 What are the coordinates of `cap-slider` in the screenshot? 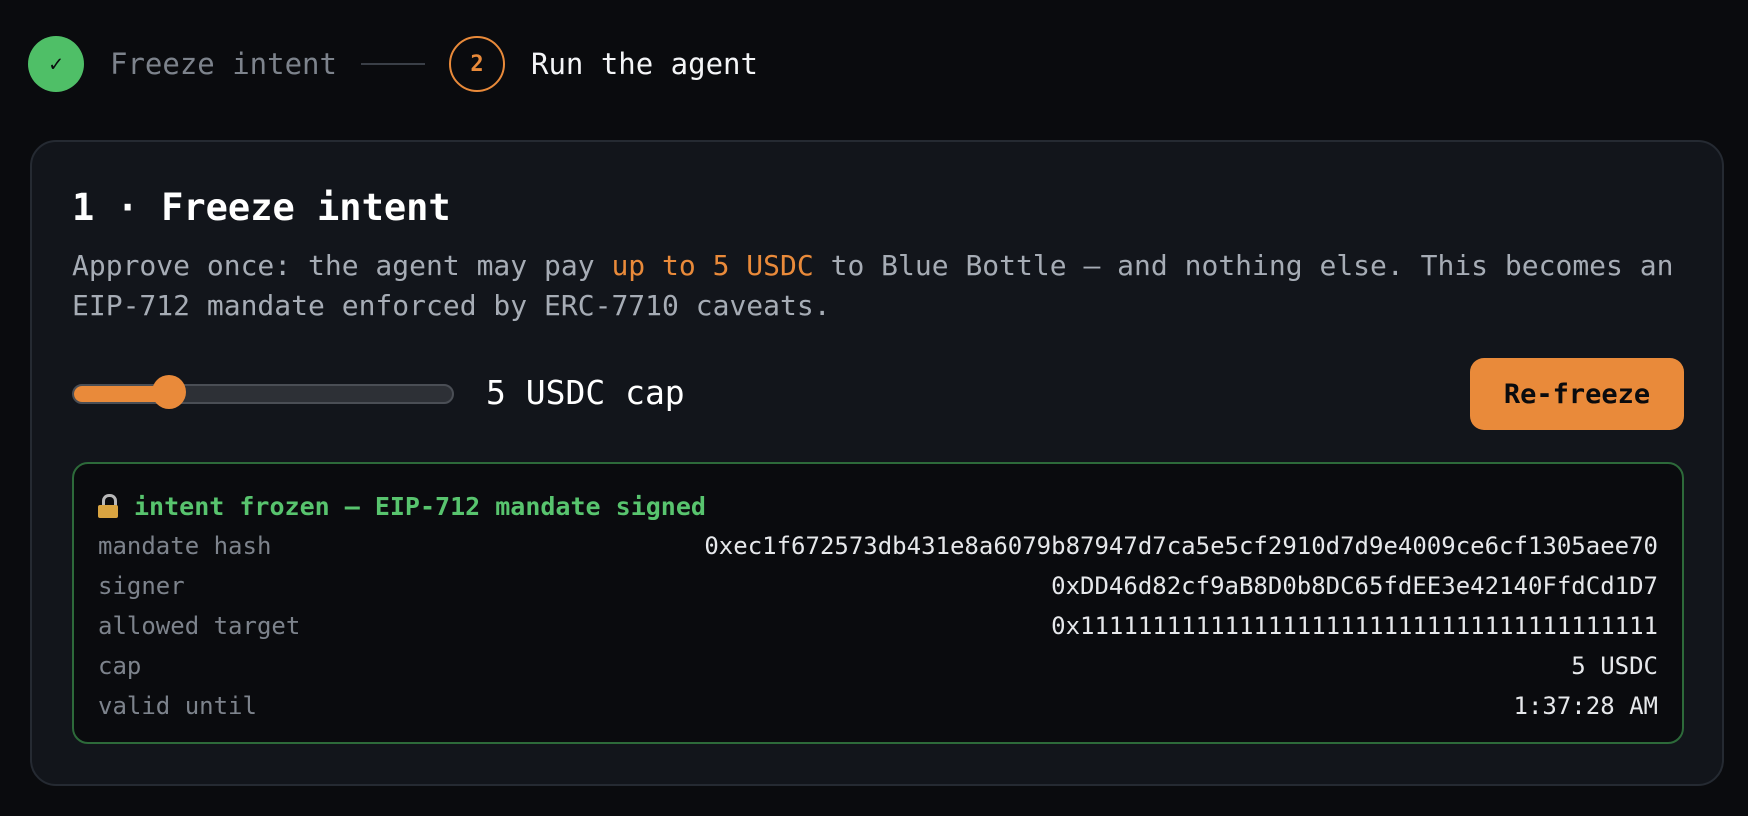 It's located at (263, 392).